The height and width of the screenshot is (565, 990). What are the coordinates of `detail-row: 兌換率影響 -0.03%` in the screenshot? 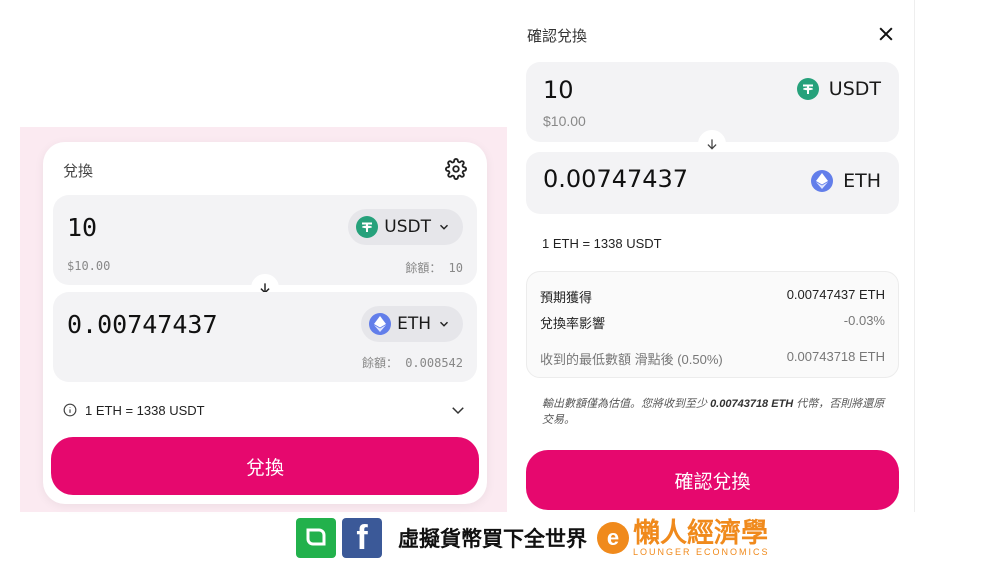 It's located at (712, 322).